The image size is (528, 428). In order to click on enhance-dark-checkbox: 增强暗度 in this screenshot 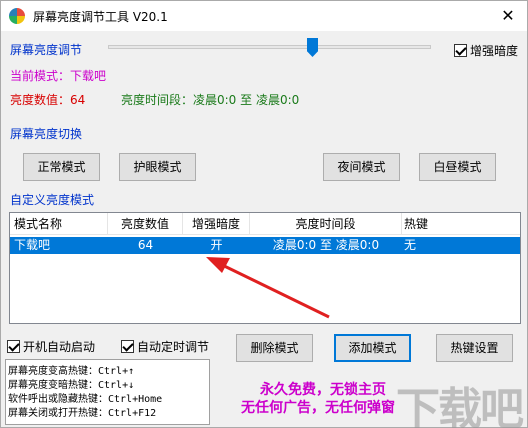, I will do `click(486, 50)`.